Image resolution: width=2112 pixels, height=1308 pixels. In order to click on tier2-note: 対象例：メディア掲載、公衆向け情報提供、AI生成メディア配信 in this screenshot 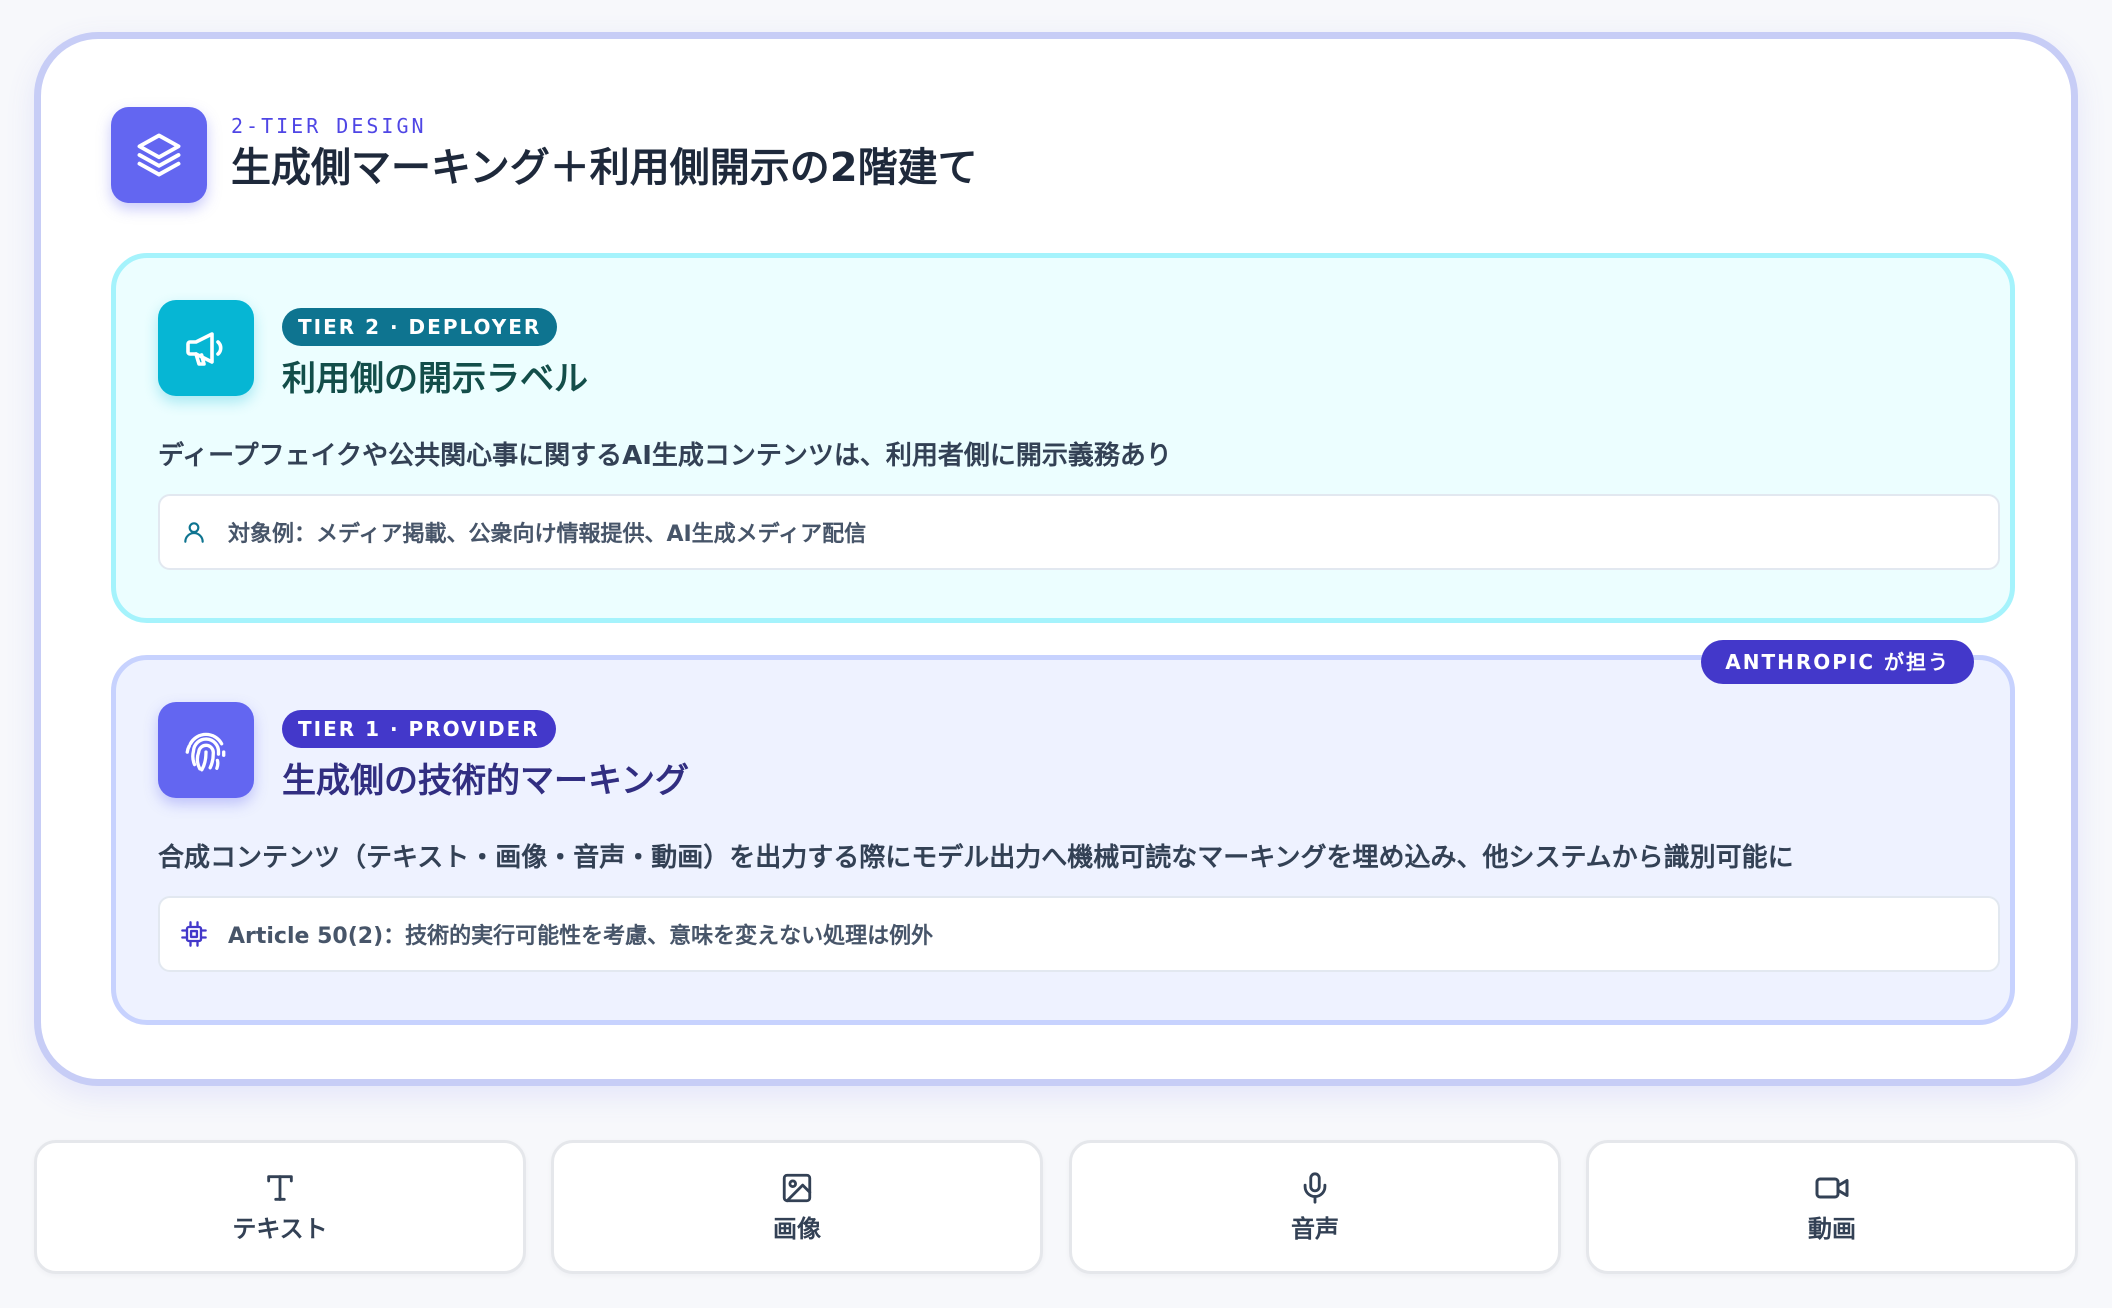, I will do `click(1079, 532)`.